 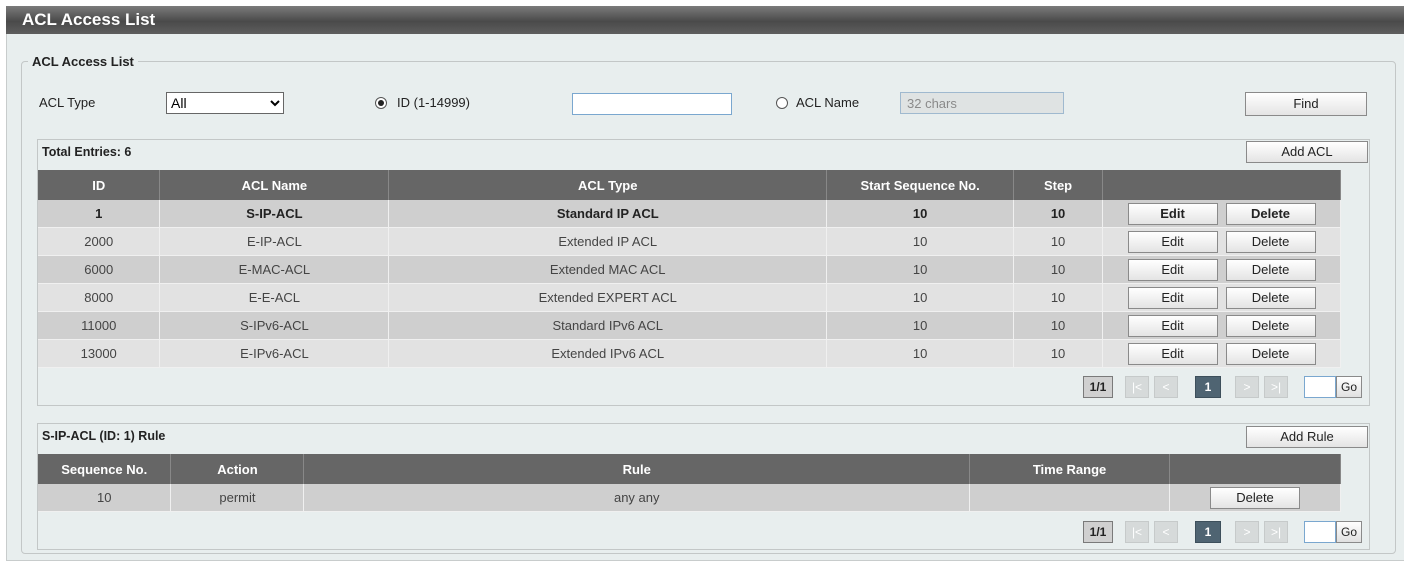 I want to click on col-acl-type: ACL Type, so click(x=608, y=185).